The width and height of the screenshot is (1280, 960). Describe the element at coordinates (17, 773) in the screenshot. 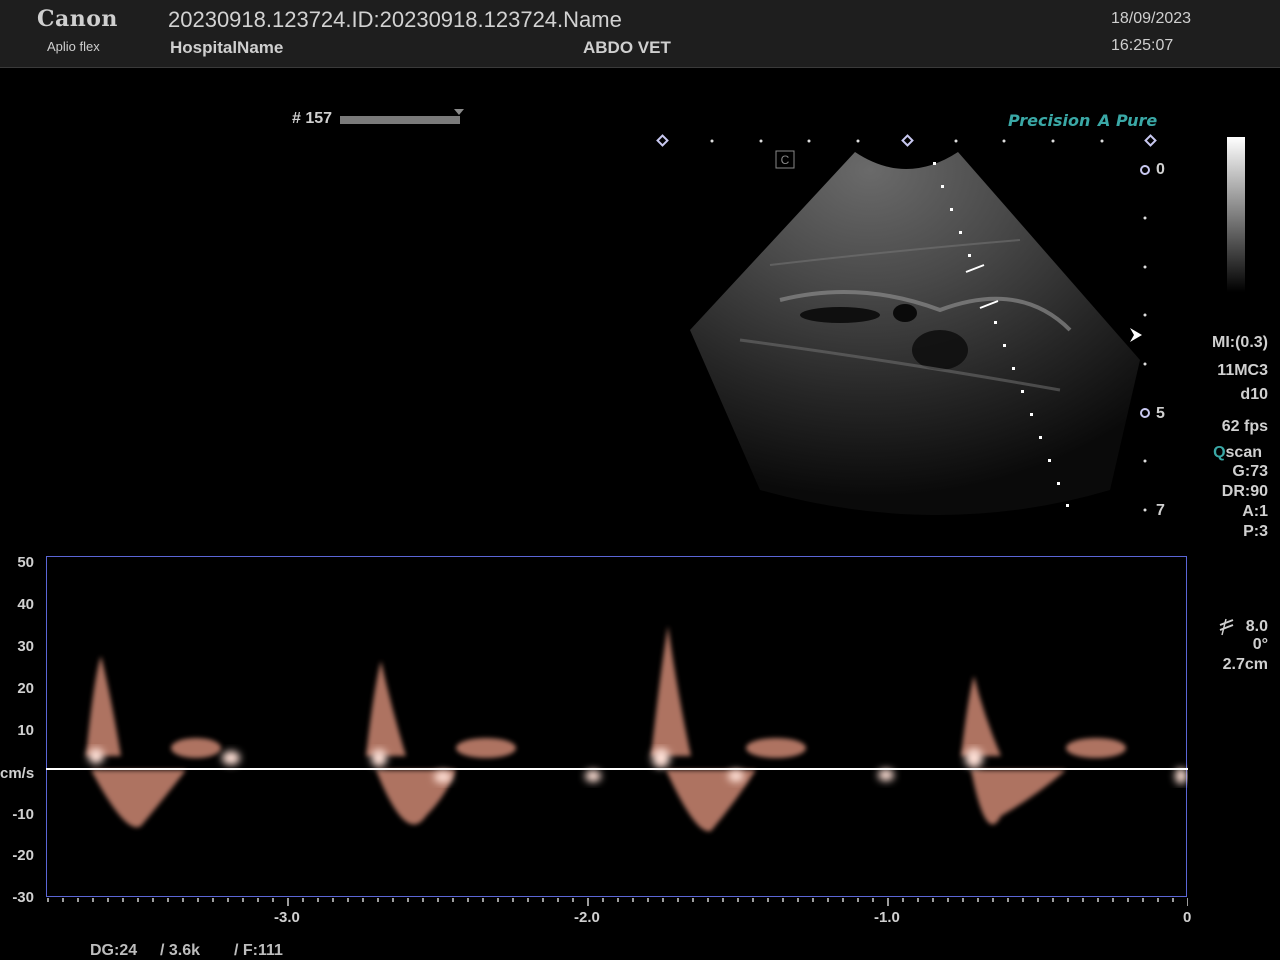

I see `velocity-unit: cm/s` at that location.